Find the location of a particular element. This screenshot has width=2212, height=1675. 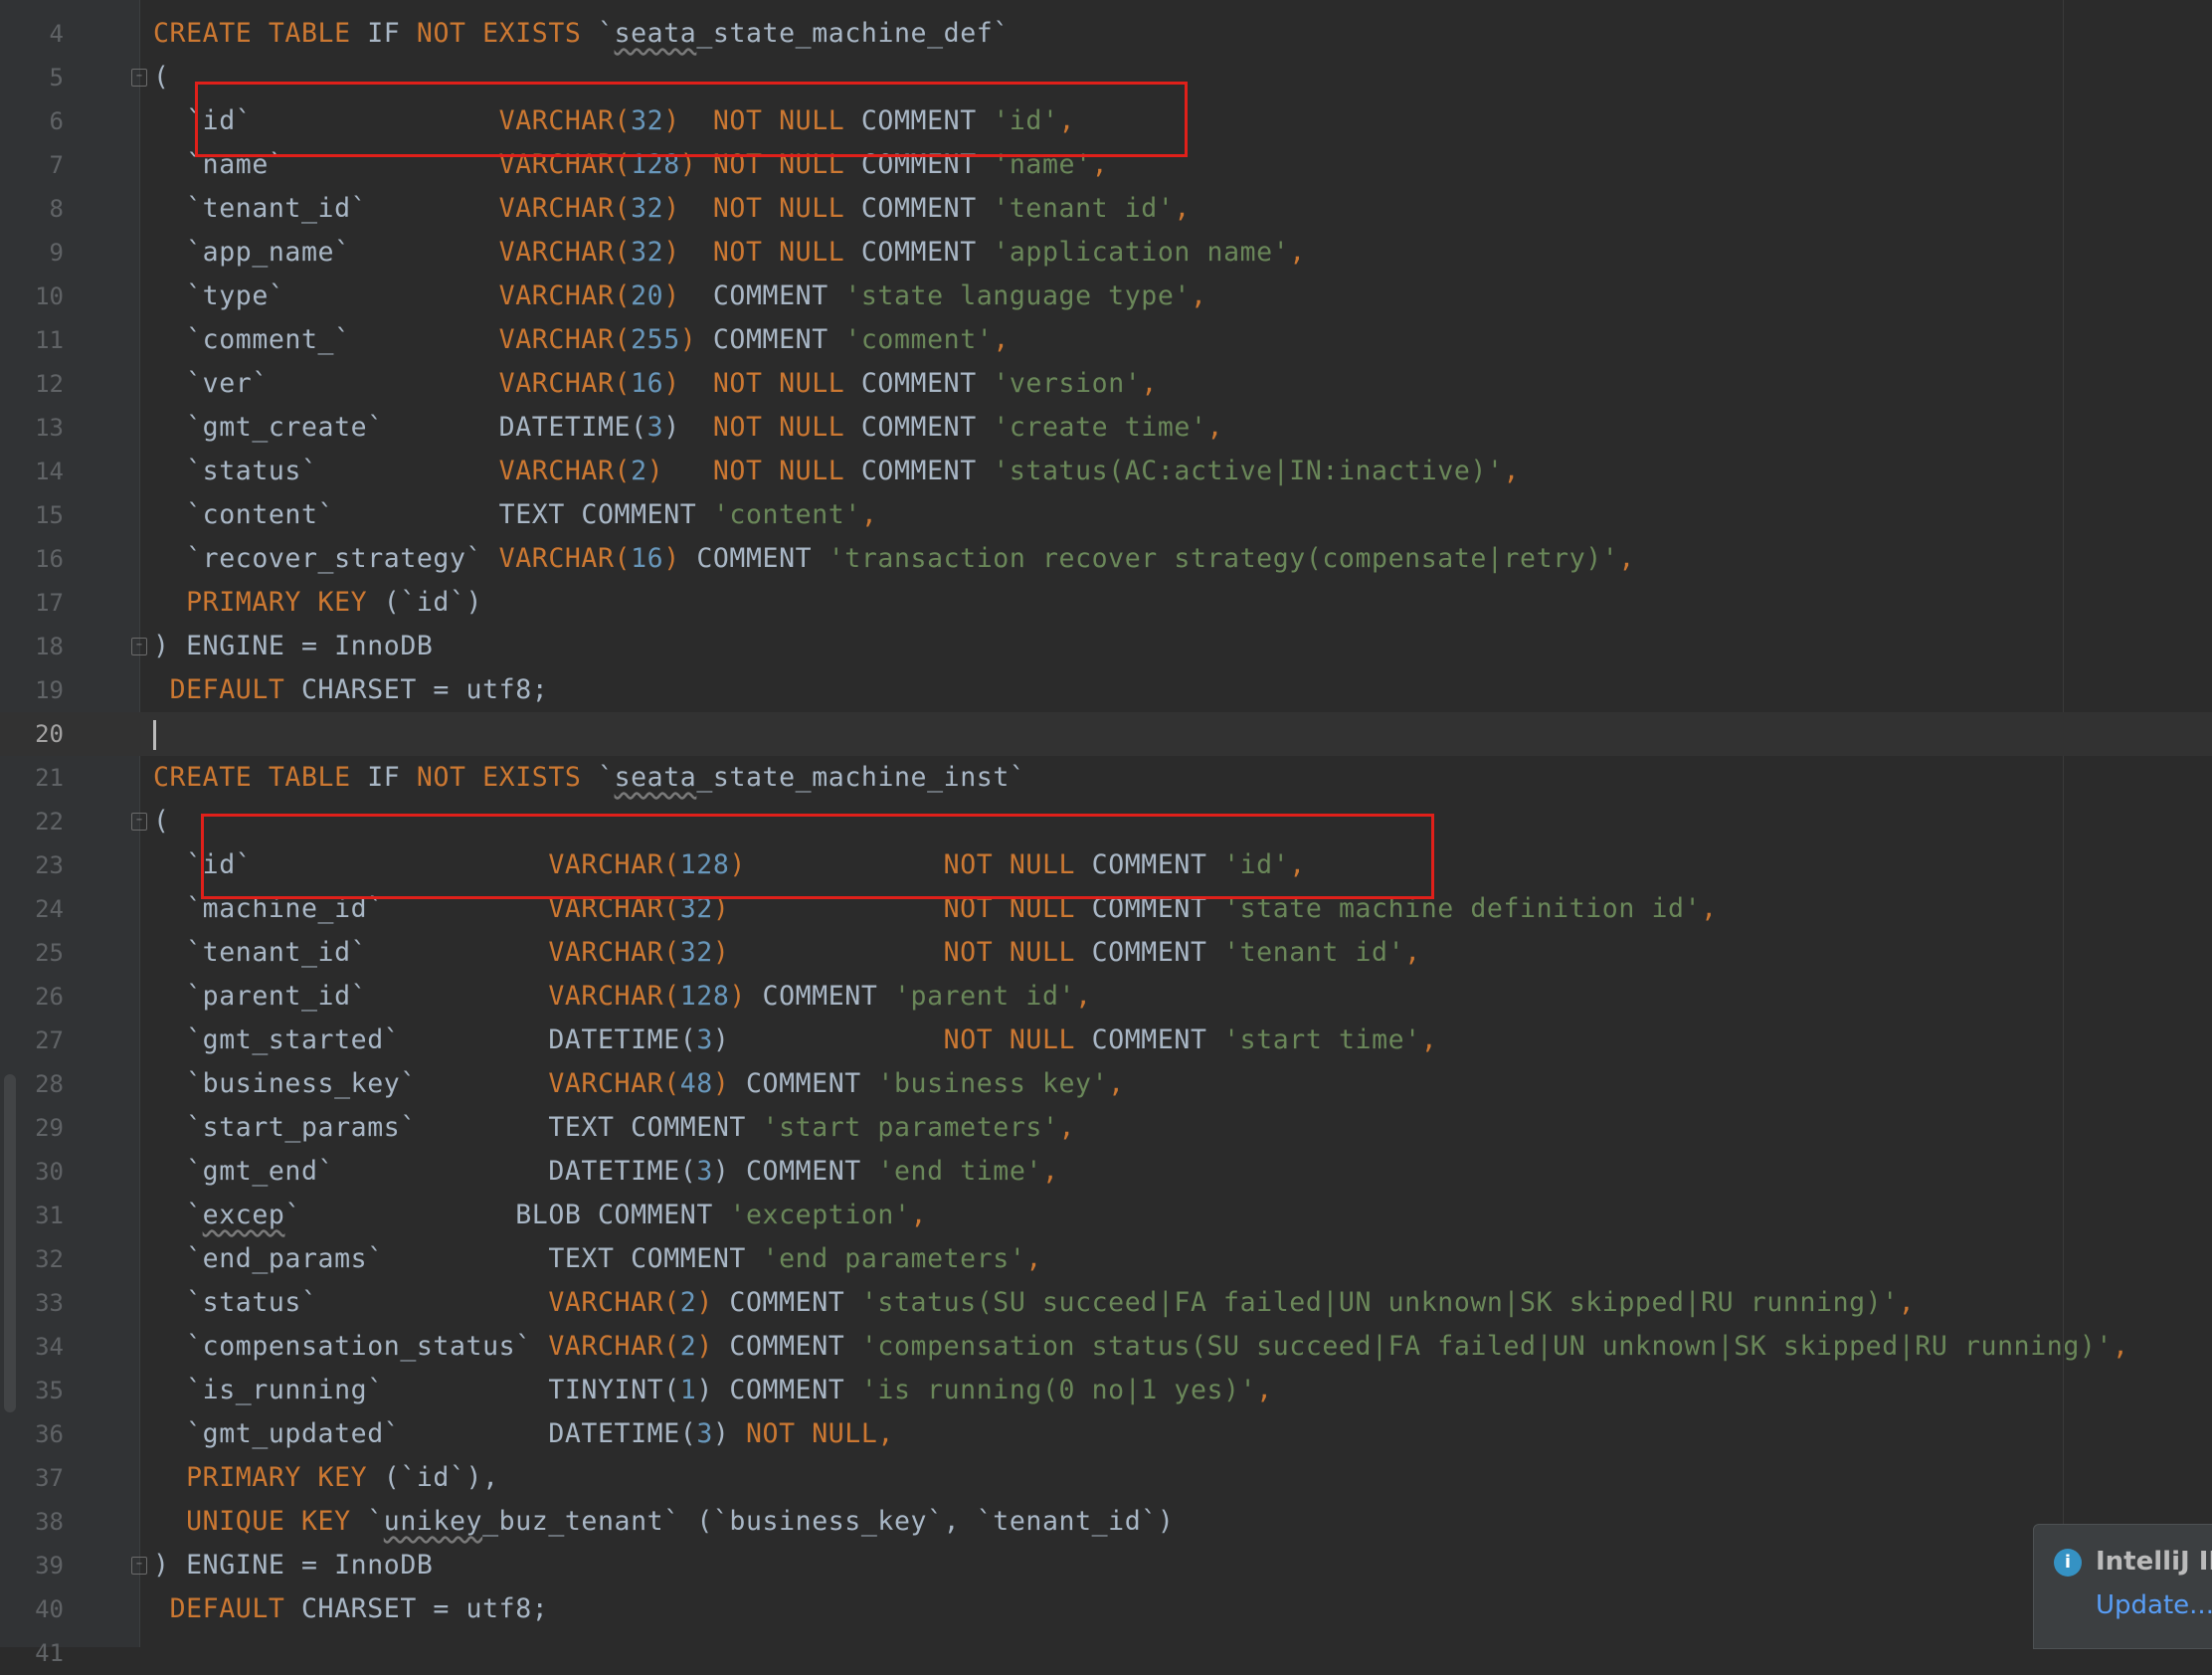

line-number: 10 is located at coordinates (49, 296).